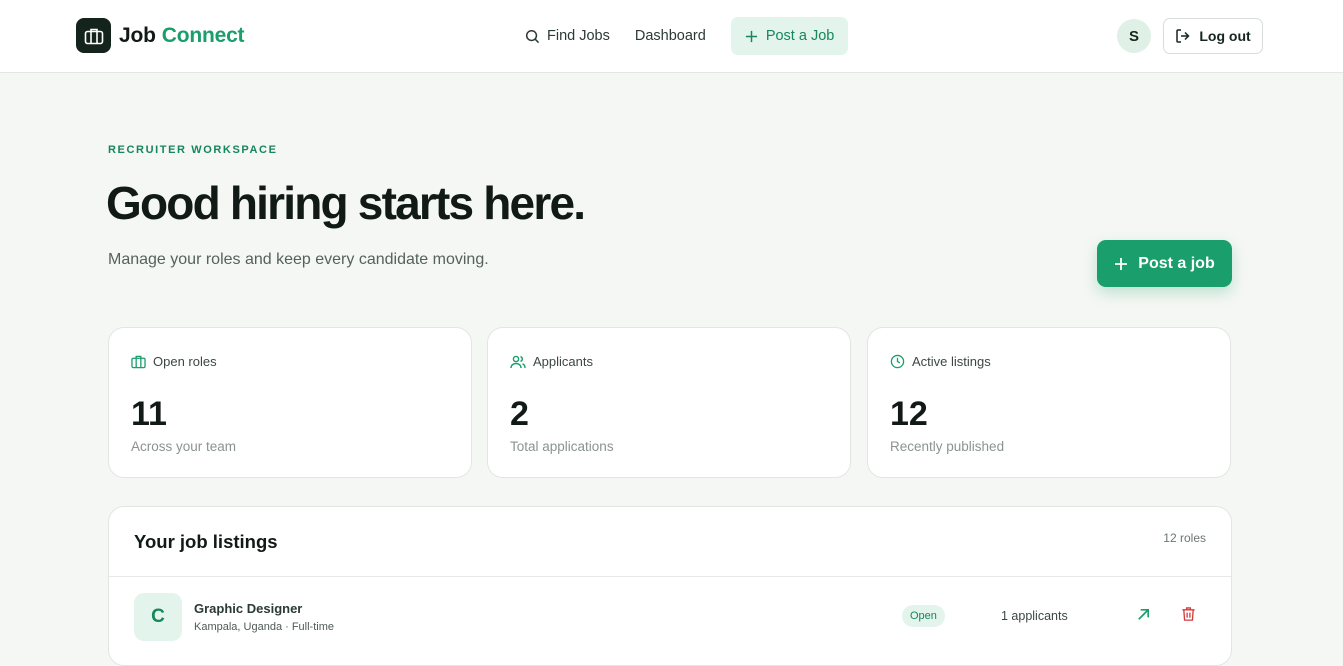 The image size is (1343, 666). I want to click on stat-label: Active listings, so click(951, 361).